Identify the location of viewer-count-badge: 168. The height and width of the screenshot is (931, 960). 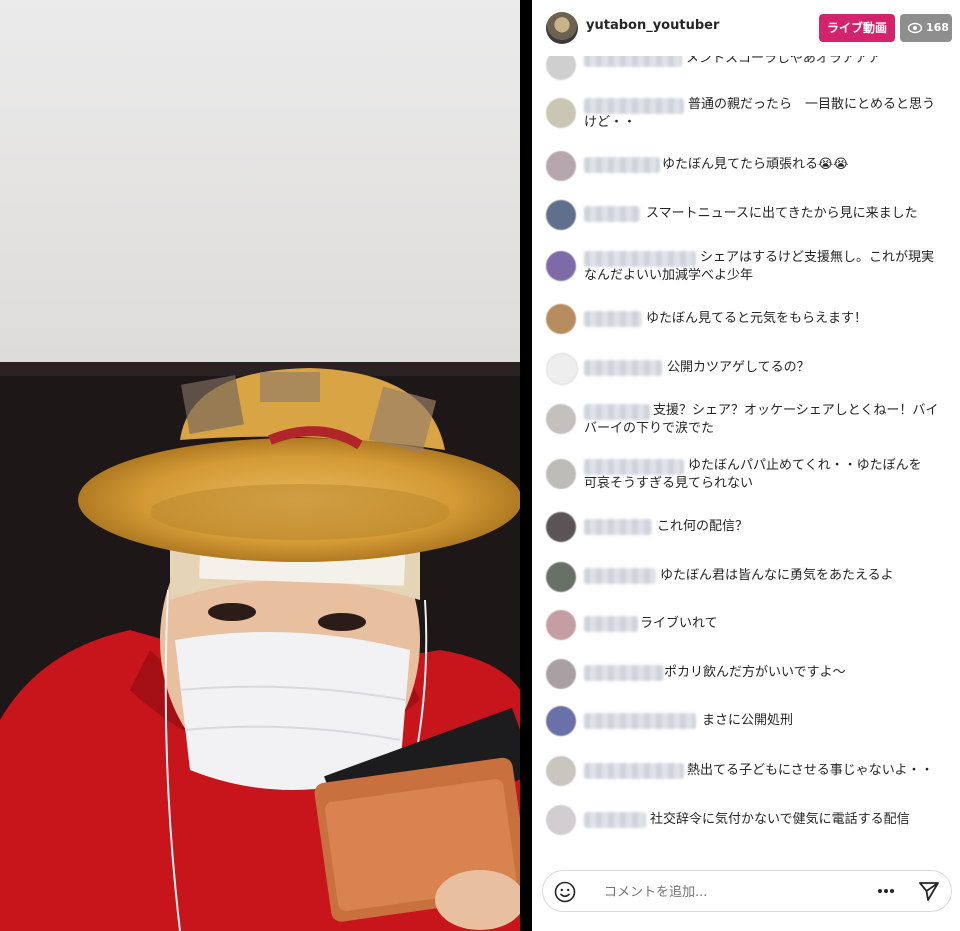
(926, 28).